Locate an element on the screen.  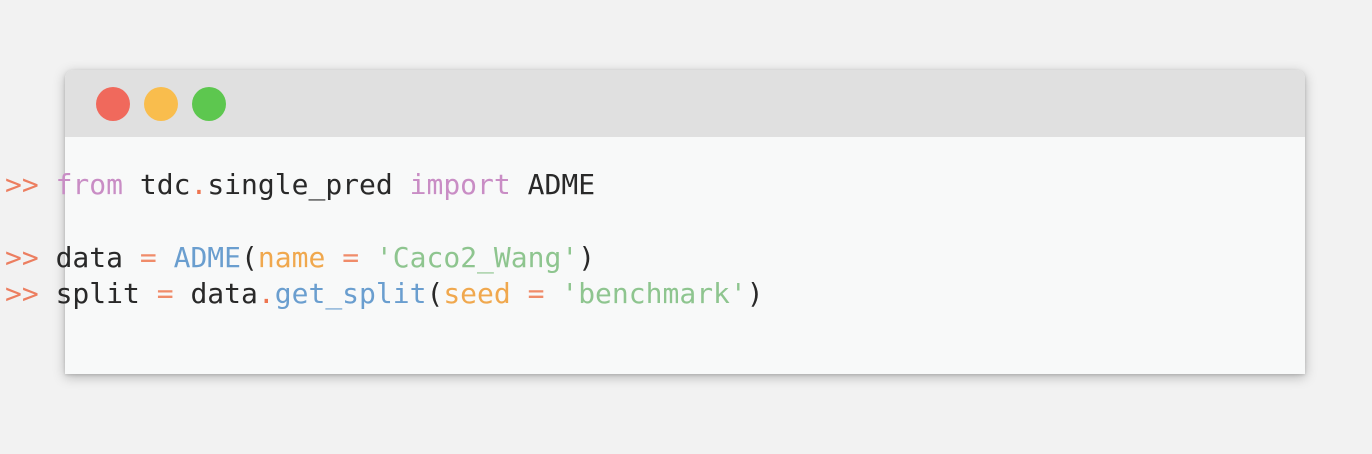
variable: data is located at coordinates (89, 257).